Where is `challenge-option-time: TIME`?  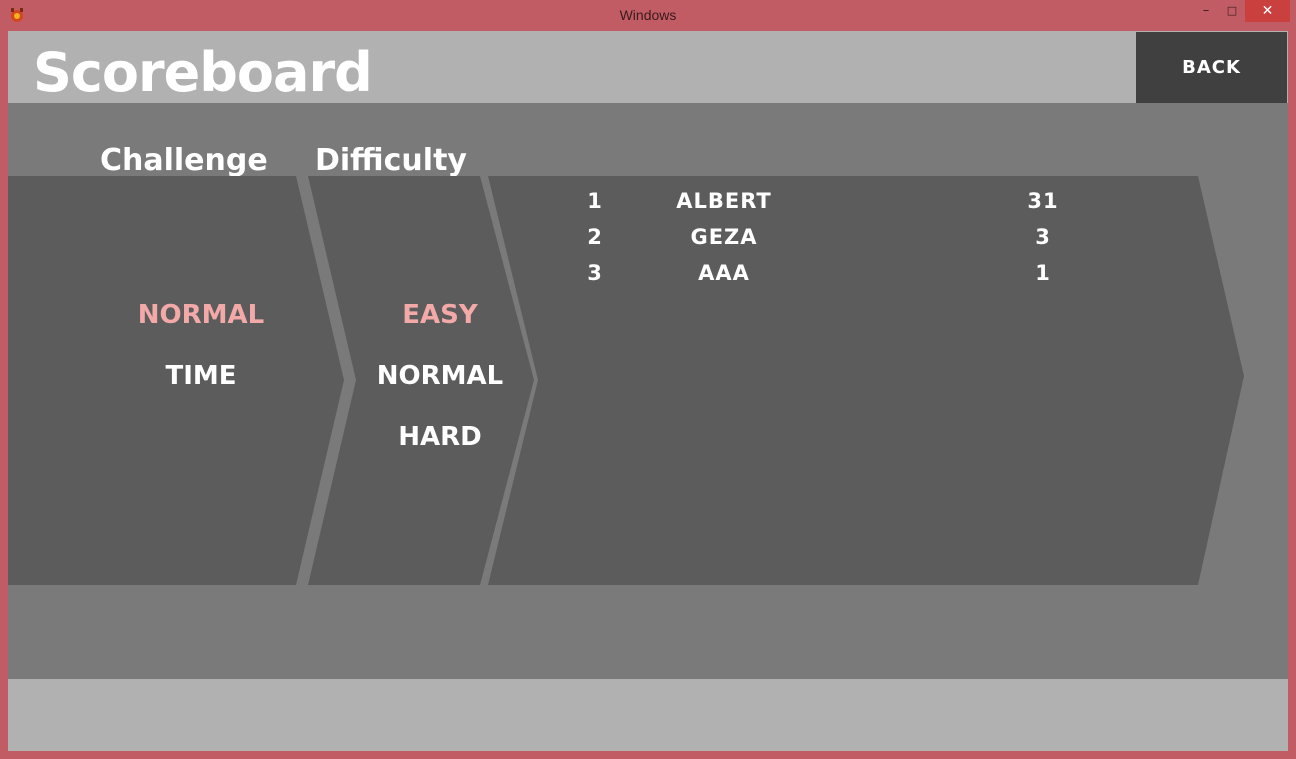
challenge-option-time: TIME is located at coordinates (201, 376).